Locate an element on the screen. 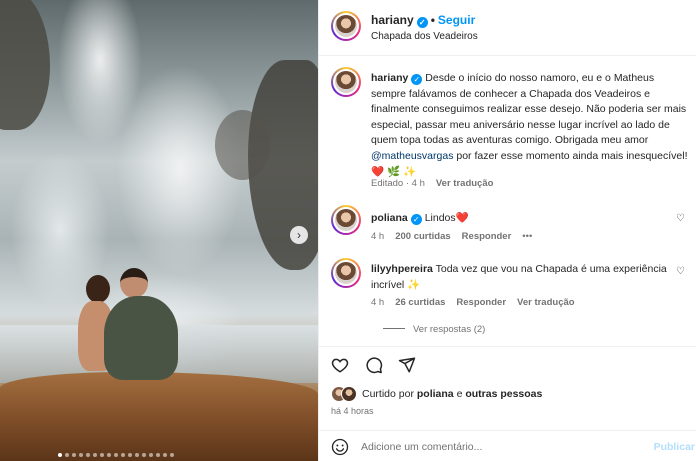 The height and width of the screenshot is (461, 696). post-actions is located at coordinates (507, 363).